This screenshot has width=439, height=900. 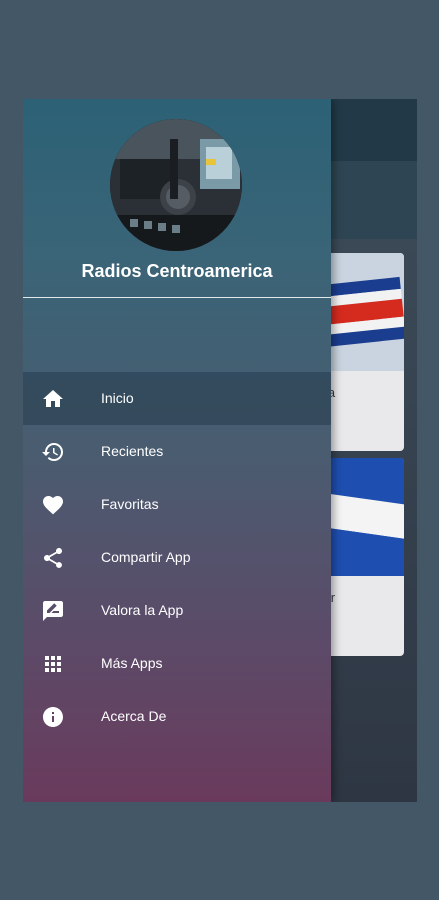 What do you see at coordinates (177, 504) in the screenshot?
I see `menu-item-favoritas: Favoritas` at bounding box center [177, 504].